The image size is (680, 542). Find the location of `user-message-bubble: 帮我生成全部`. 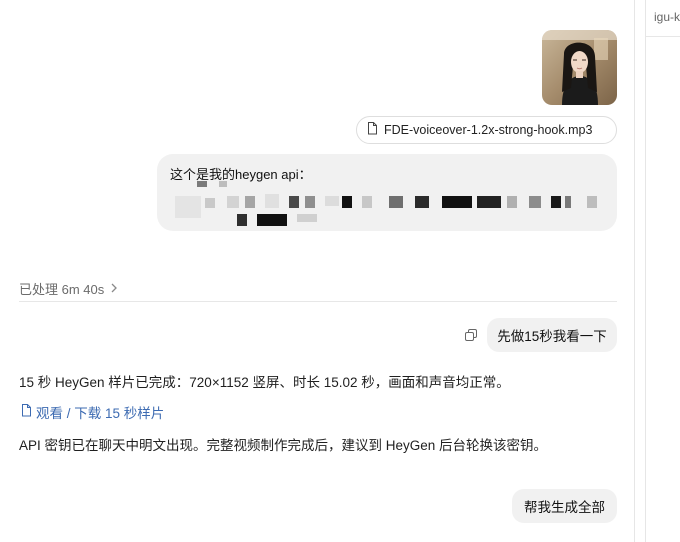

user-message-bubble: 帮我生成全部 is located at coordinates (564, 506).